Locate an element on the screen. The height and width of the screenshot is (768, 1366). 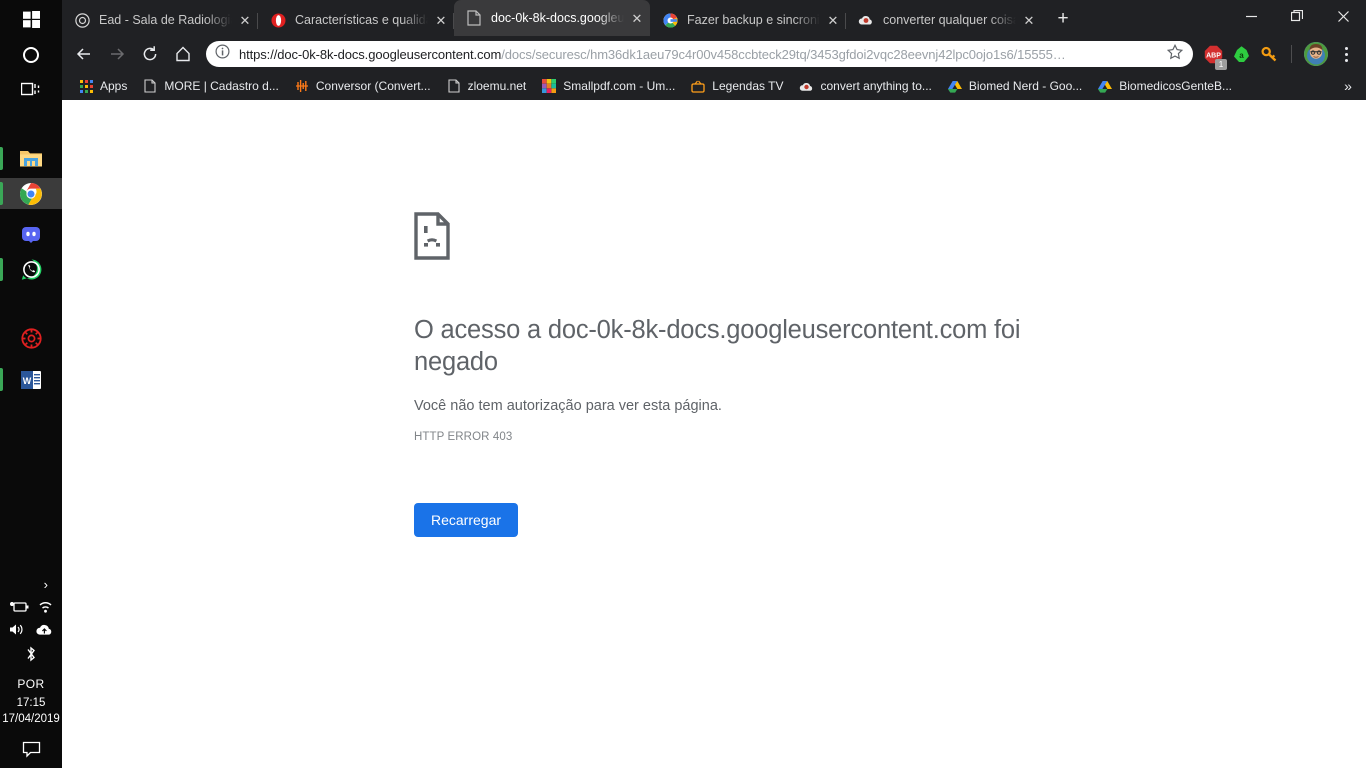
bookmark-zloemu-net: zloemu.net is located at coordinates (486, 86).